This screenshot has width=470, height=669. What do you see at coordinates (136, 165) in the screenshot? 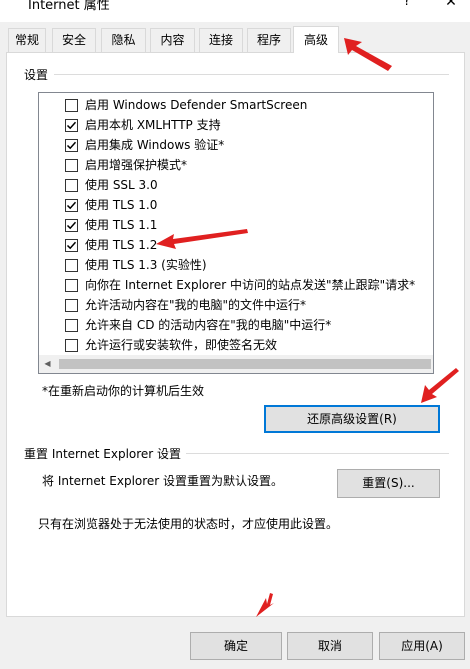
I see `setting-item-label: 启用增强保护模式*` at bounding box center [136, 165].